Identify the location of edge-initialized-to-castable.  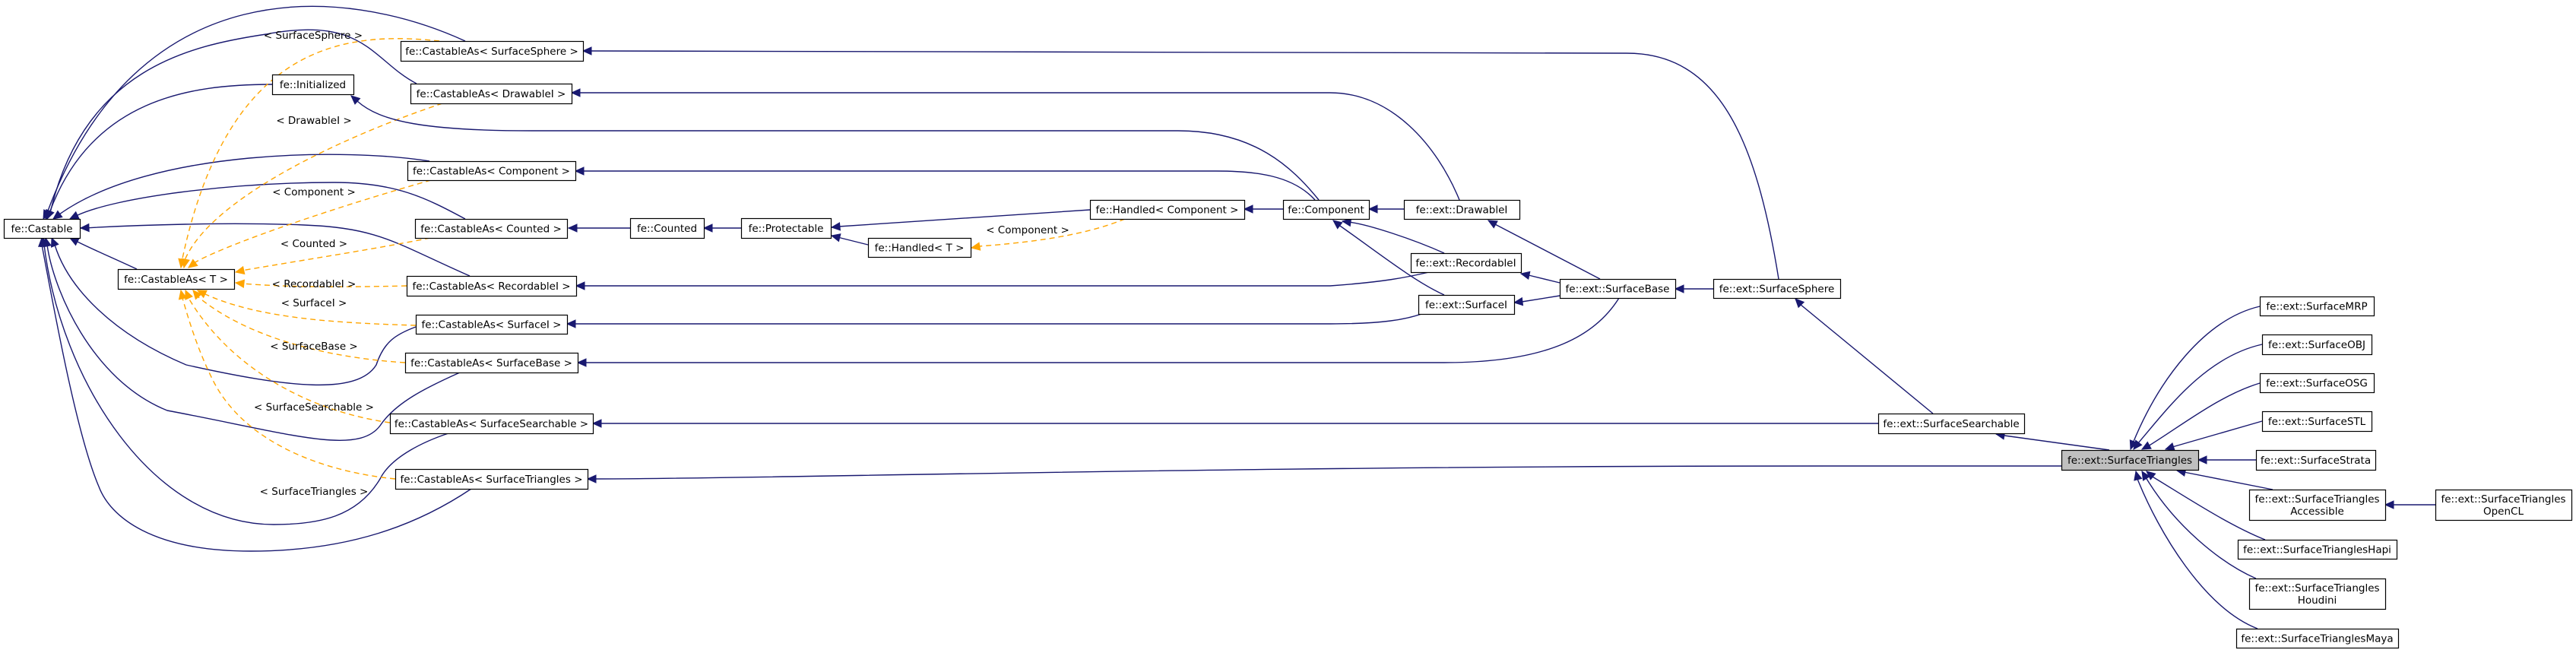
(159, 152).